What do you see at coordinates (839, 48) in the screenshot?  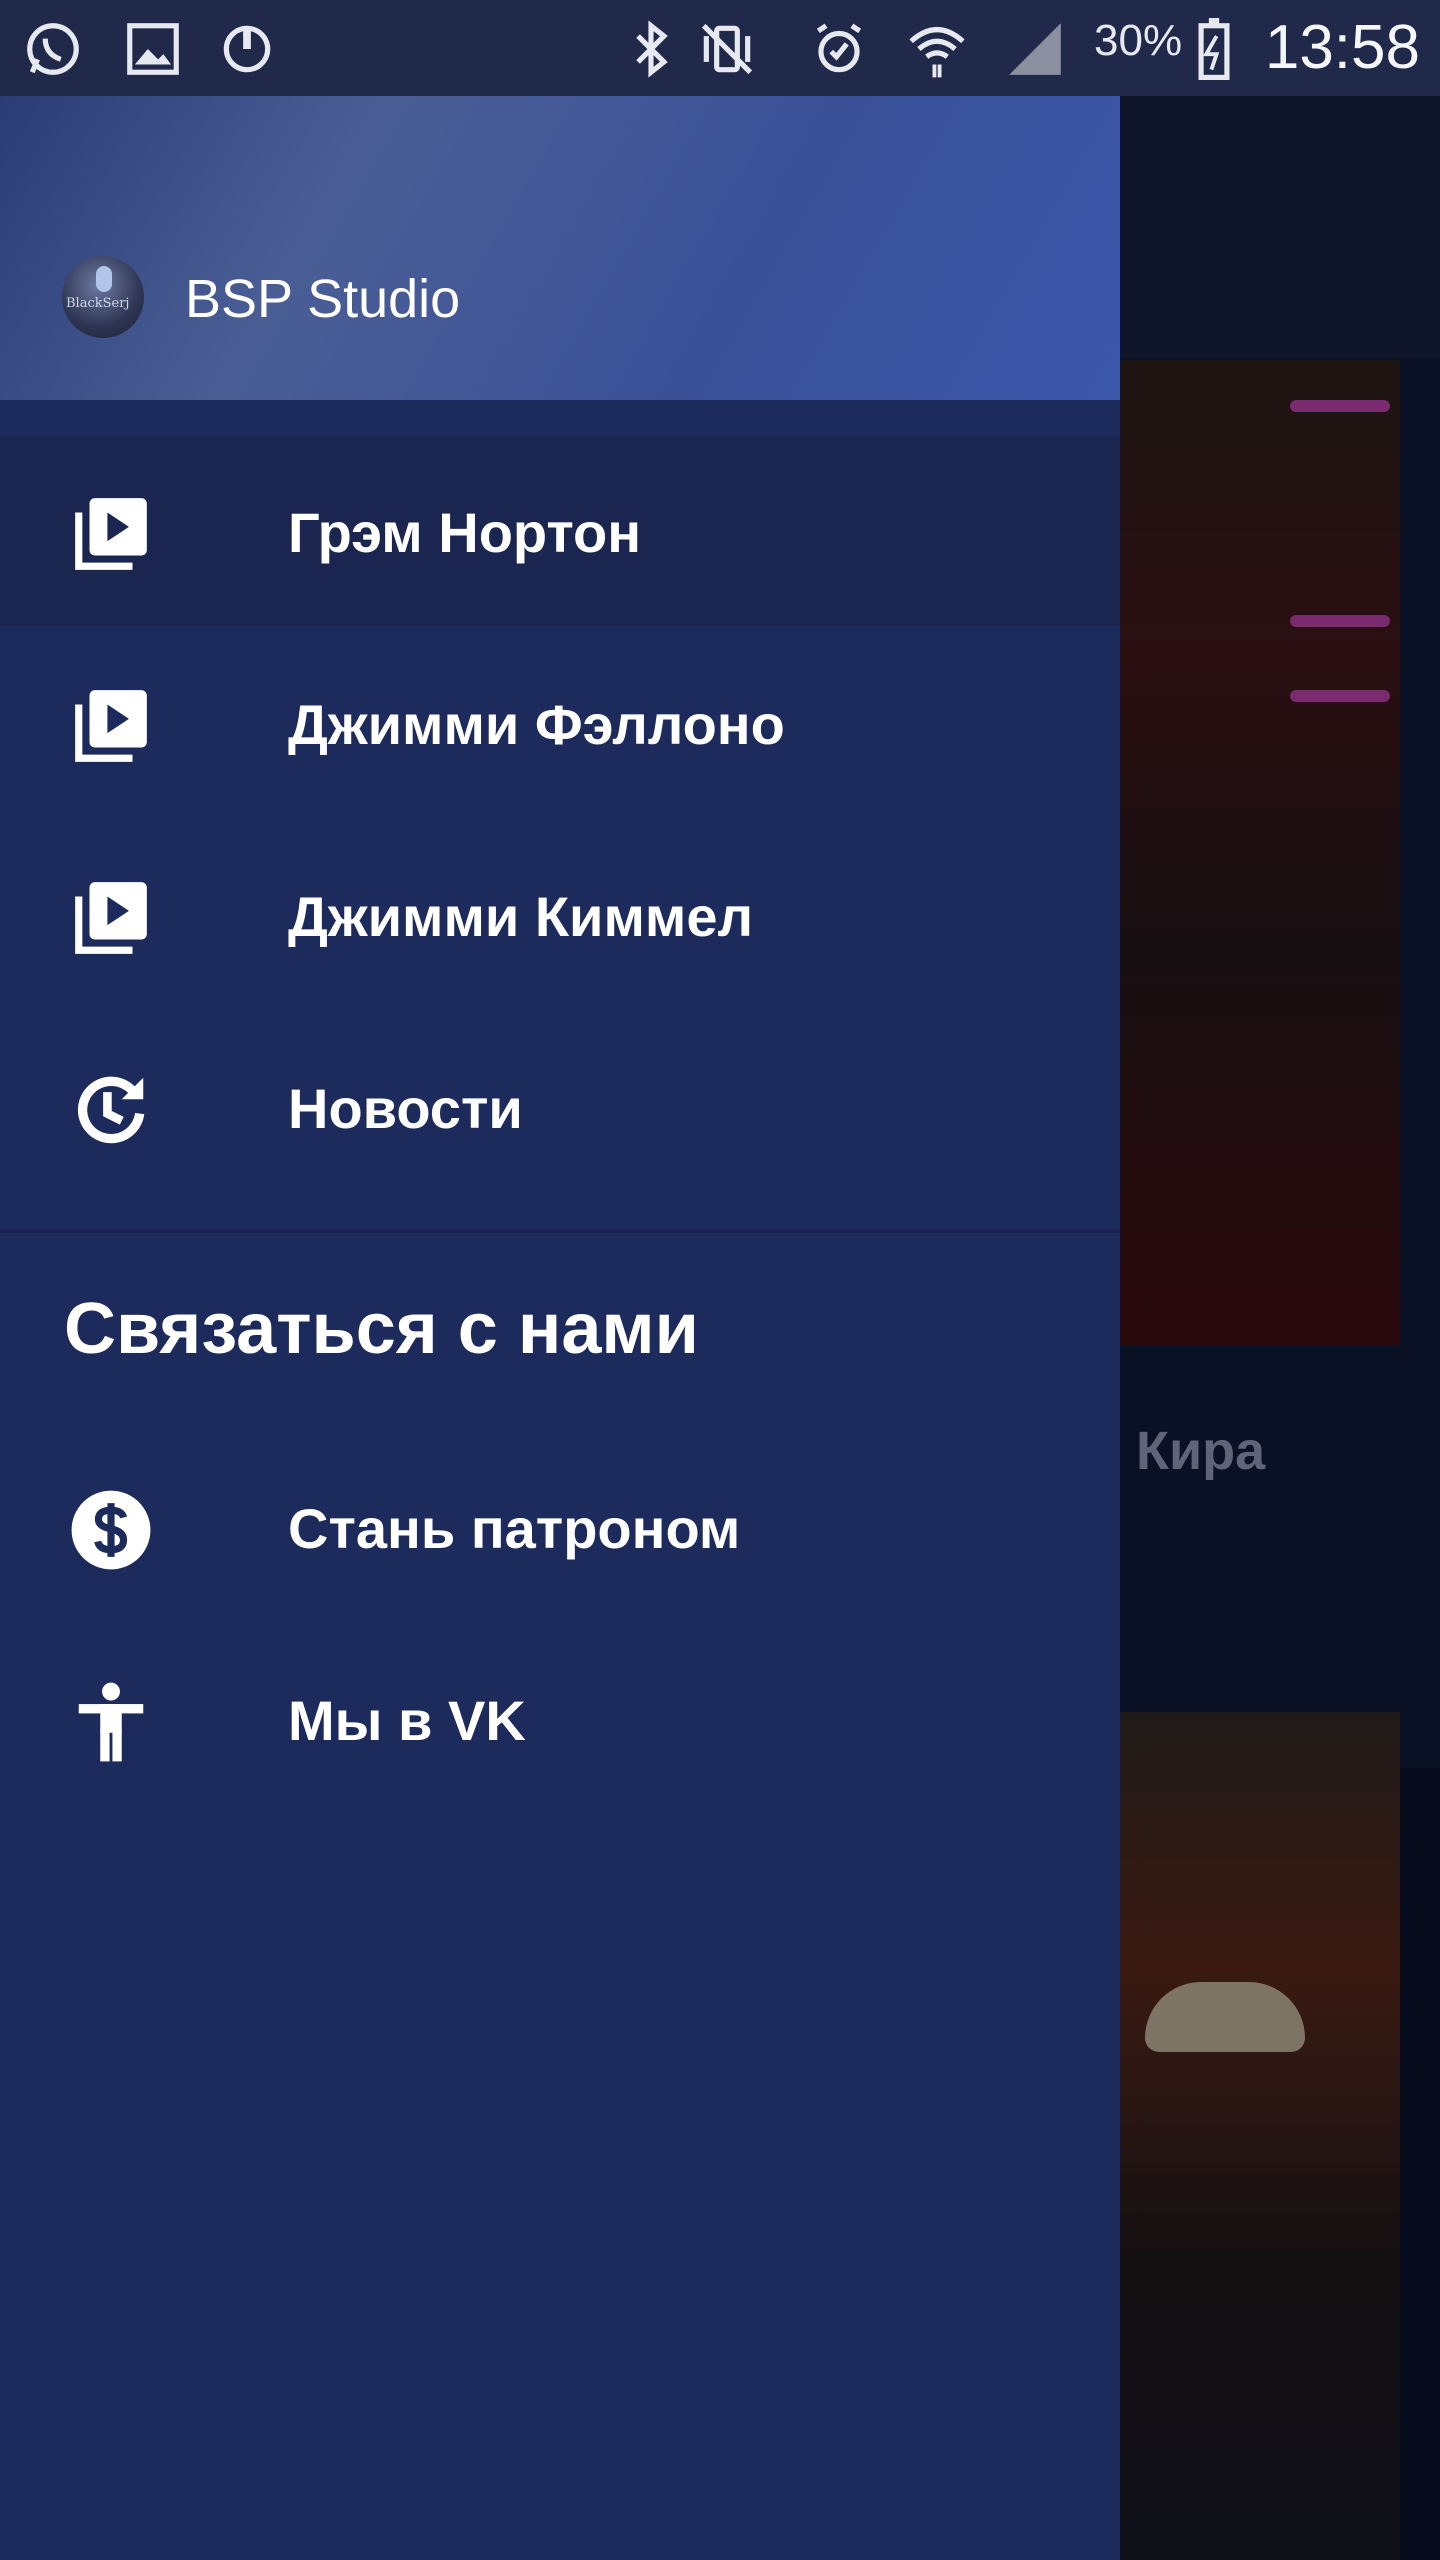 I see `alarm-icon` at bounding box center [839, 48].